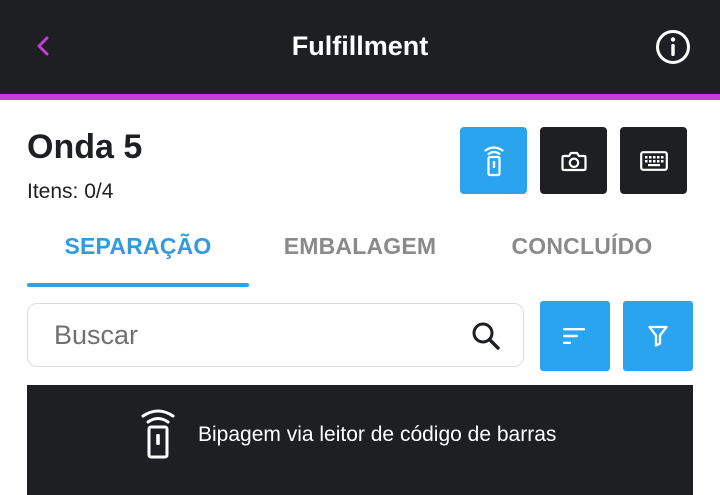 The height and width of the screenshot is (495, 720). I want to click on search-icon, so click(486, 336).